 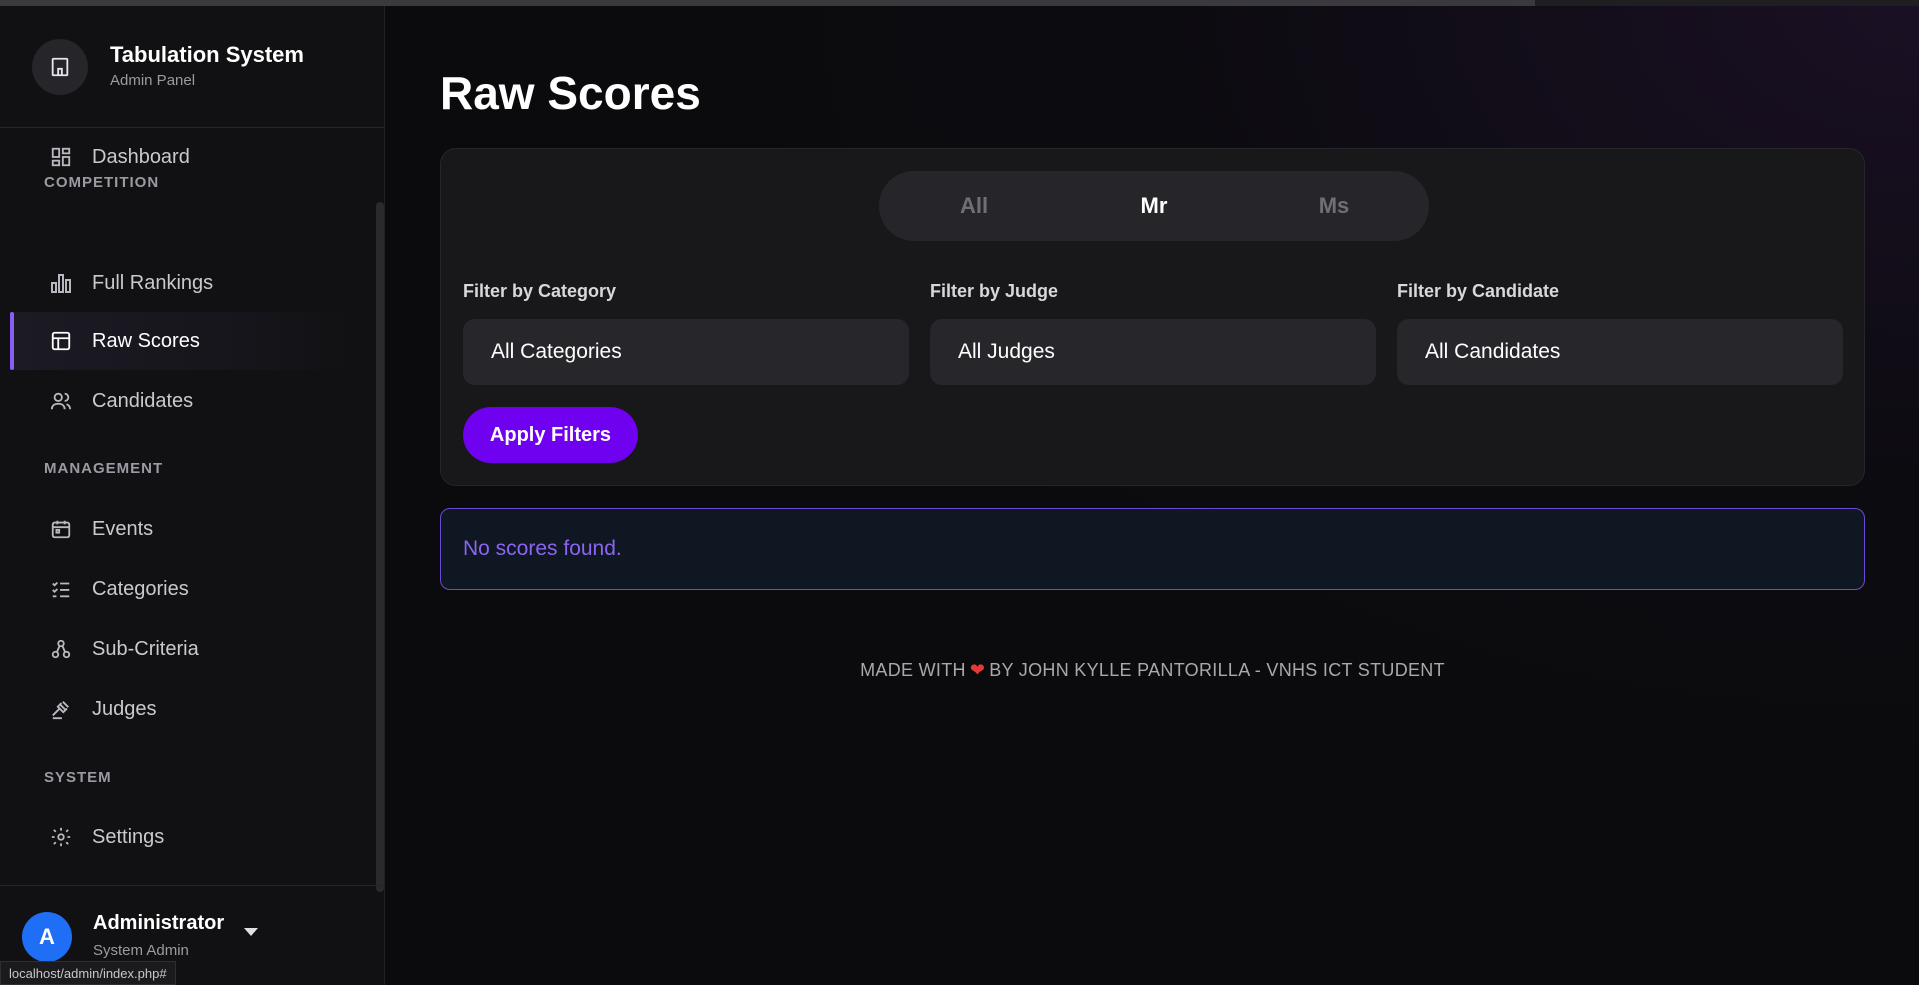 What do you see at coordinates (153, 80) in the screenshot?
I see `app-subtitle: Admin Panel` at bounding box center [153, 80].